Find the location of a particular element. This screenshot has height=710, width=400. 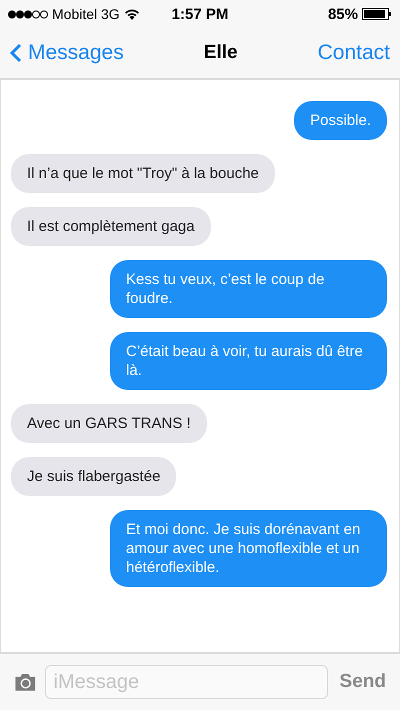

received-message: Avec un GARS TRANS ! is located at coordinates (109, 423).